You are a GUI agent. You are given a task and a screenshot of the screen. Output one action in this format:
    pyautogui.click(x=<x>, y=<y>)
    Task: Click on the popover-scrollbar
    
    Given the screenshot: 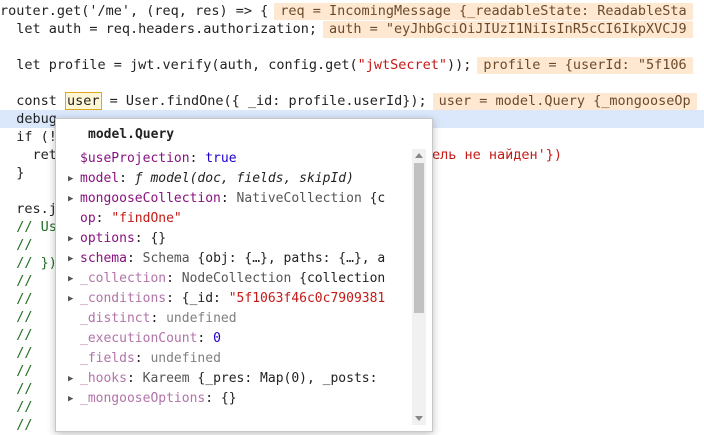 What is the action you would take?
    pyautogui.click(x=419, y=287)
    